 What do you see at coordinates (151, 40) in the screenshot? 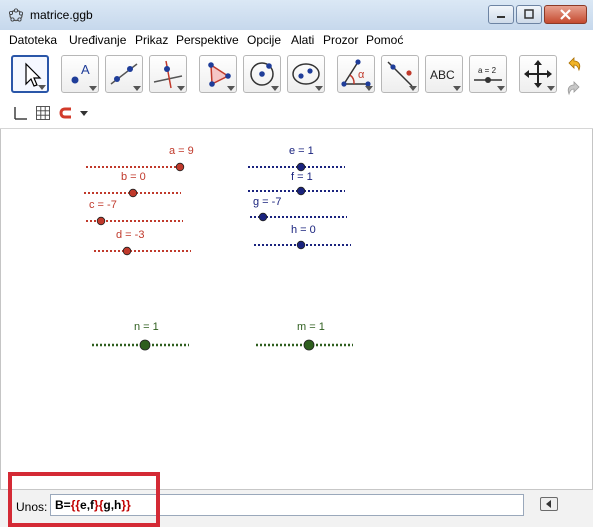
I see `menu-prikaz: Prikaz` at bounding box center [151, 40].